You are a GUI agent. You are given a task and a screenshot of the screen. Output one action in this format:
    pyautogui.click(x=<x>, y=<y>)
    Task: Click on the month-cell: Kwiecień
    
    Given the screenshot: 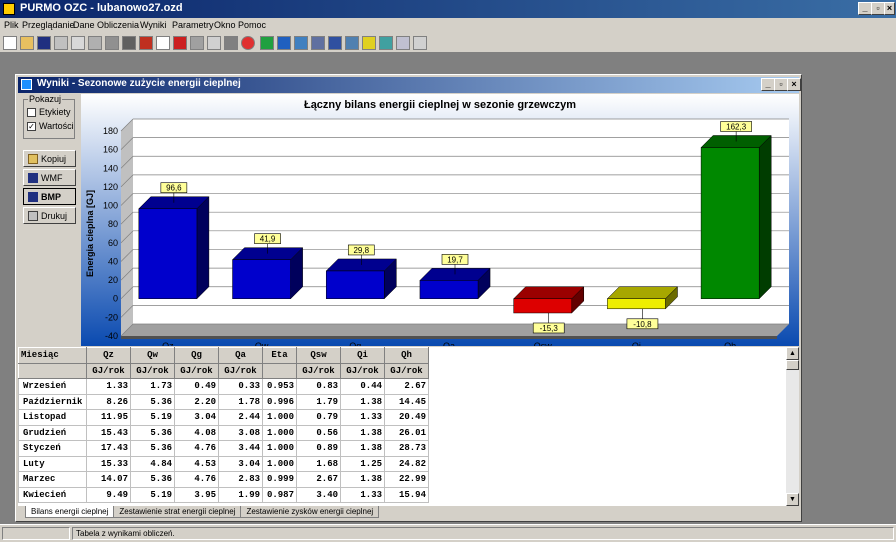 What is the action you would take?
    pyautogui.click(x=52, y=494)
    